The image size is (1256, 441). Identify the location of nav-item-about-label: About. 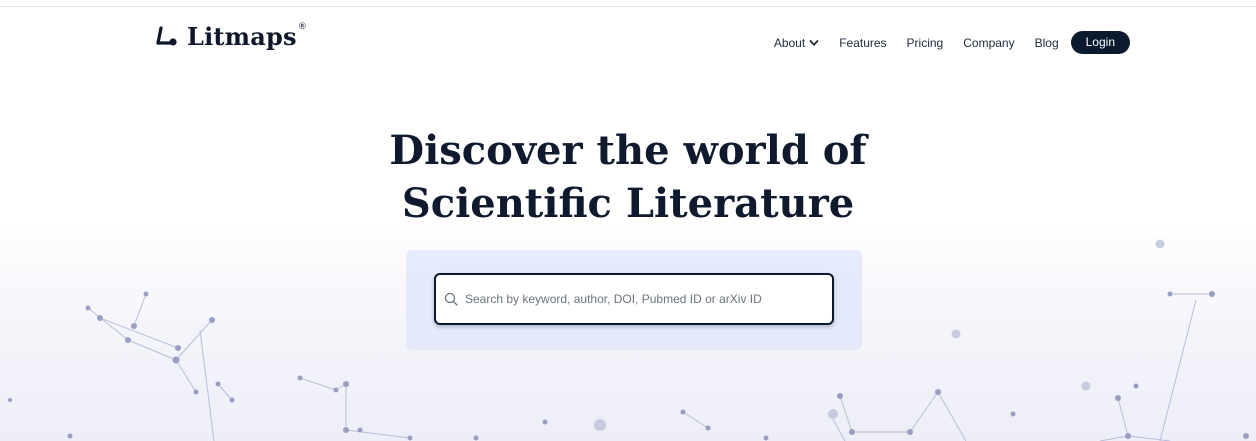
(789, 42).